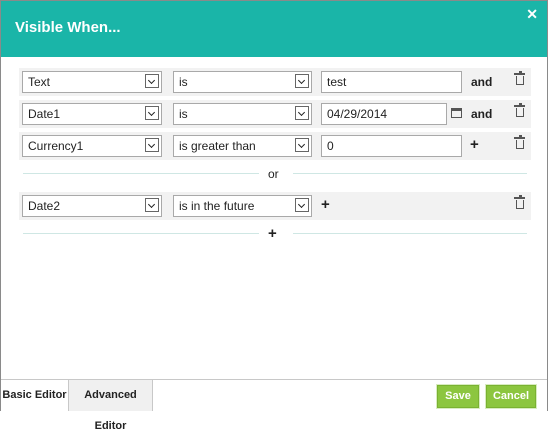 This screenshot has height=442, width=550. Describe the element at coordinates (337, 82) in the screenshot. I see `value-input-text: test` at that location.